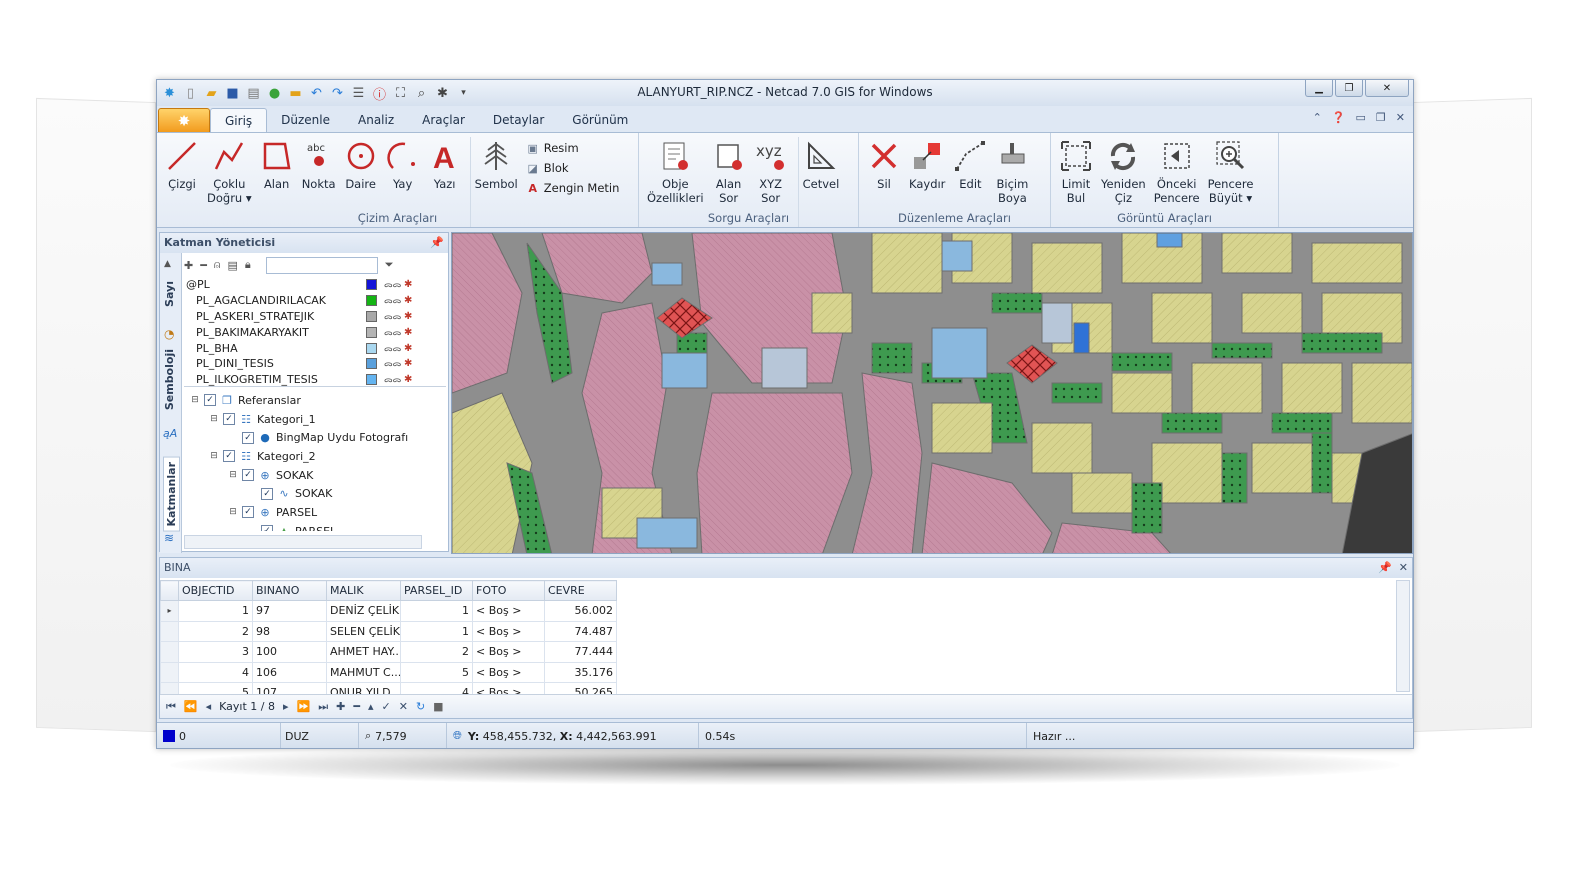 The width and height of the screenshot is (1595, 880). I want to click on maximize-button: ❐, so click(1349, 88).